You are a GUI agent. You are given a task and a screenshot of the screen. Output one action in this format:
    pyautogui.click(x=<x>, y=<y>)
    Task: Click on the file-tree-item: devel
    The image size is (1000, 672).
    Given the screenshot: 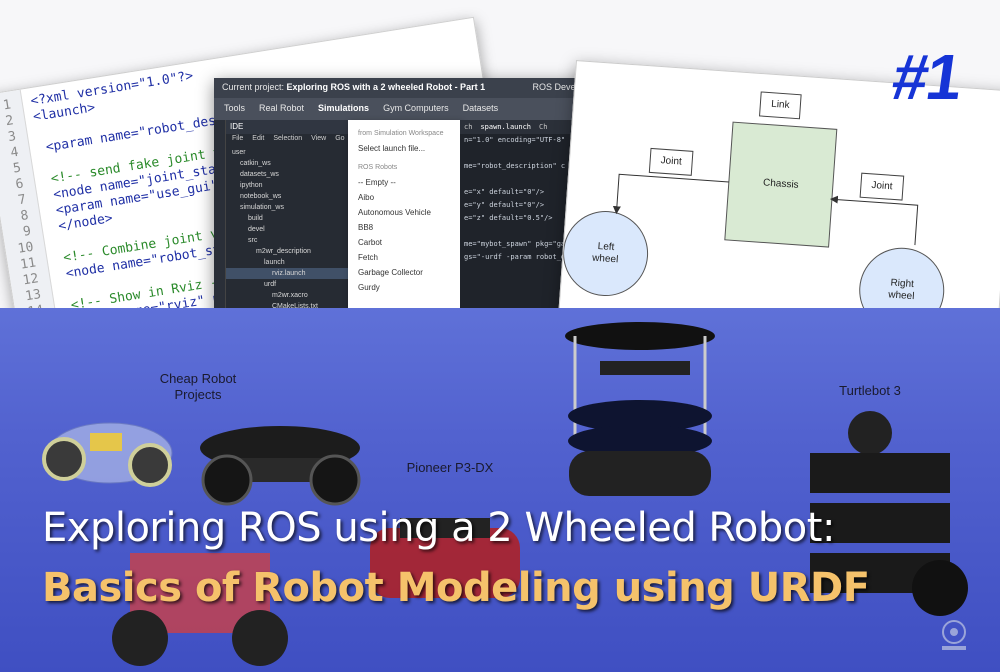 What is the action you would take?
    pyautogui.click(x=287, y=229)
    